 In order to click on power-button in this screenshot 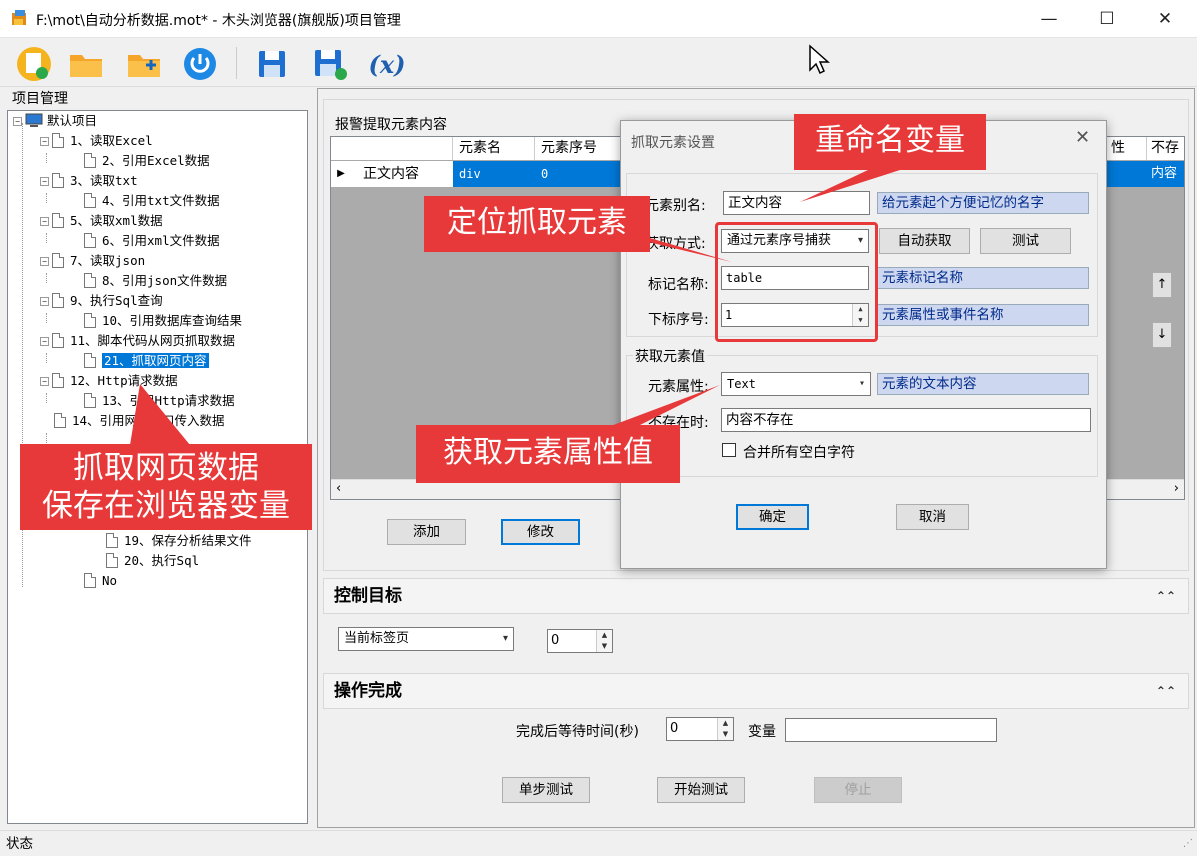, I will do `click(200, 64)`.